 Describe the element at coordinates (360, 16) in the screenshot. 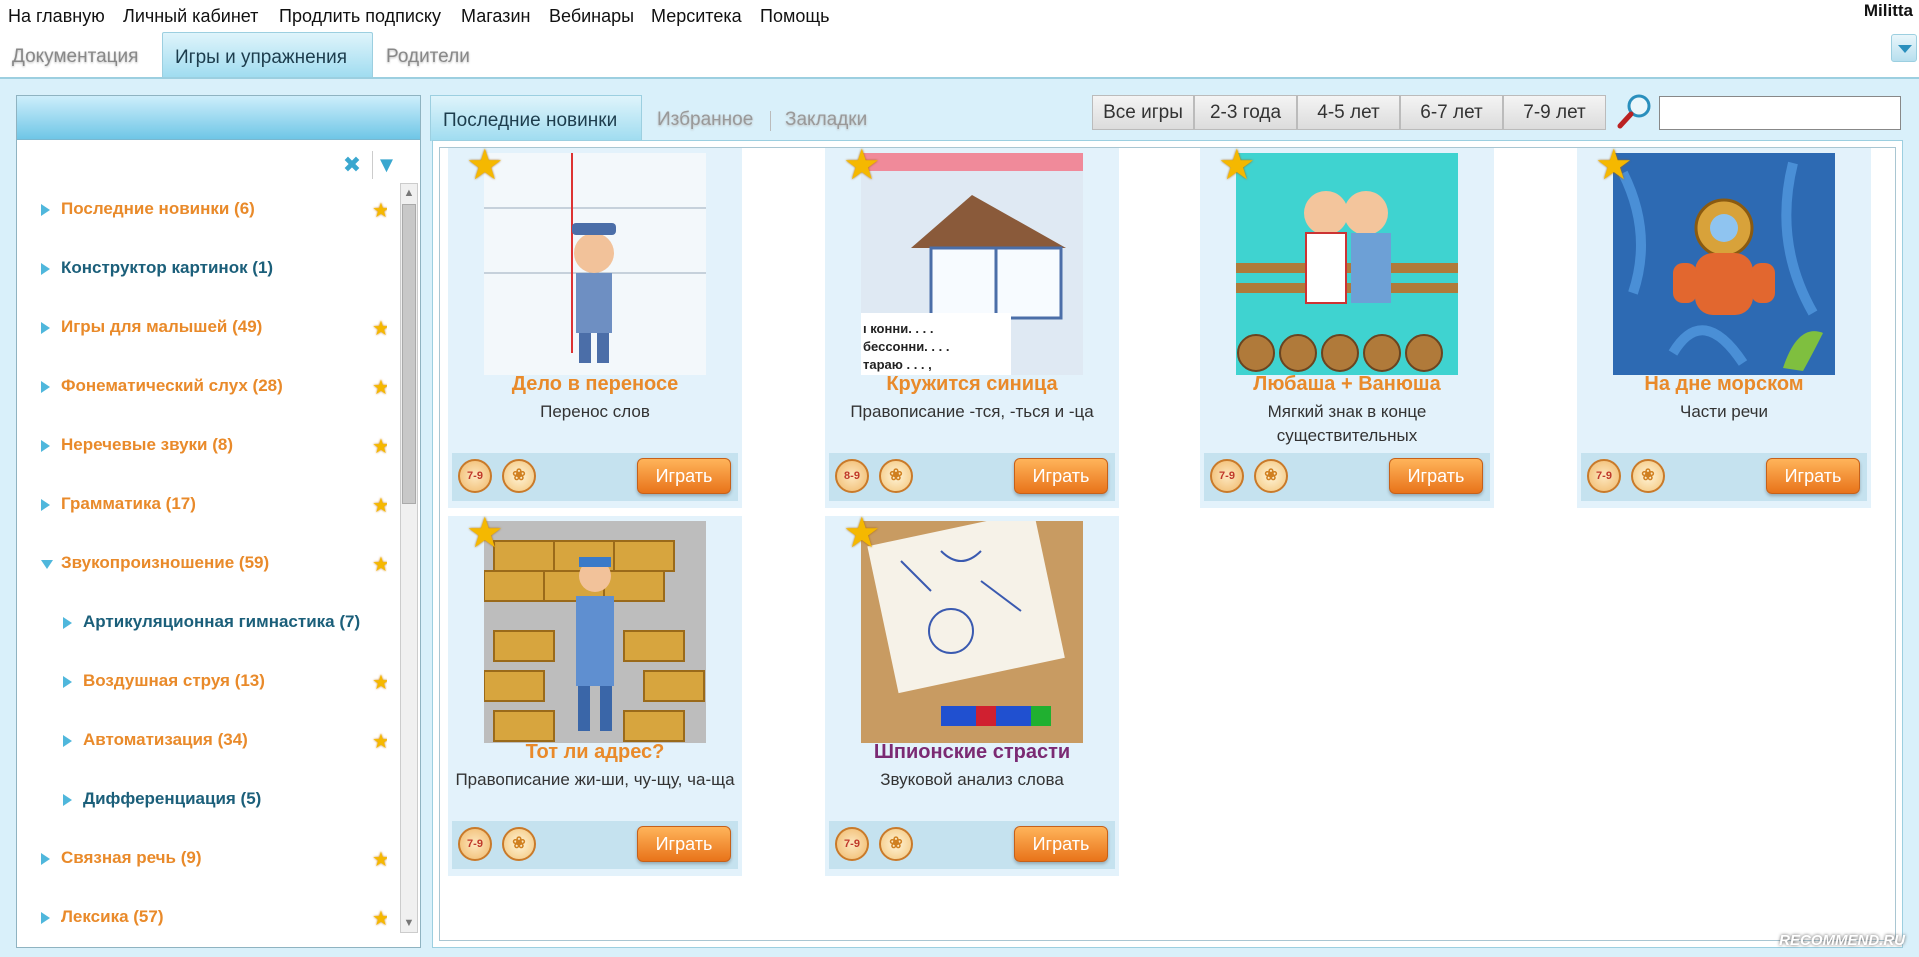

I see `nav-renew-link: Продлить подписку` at that location.